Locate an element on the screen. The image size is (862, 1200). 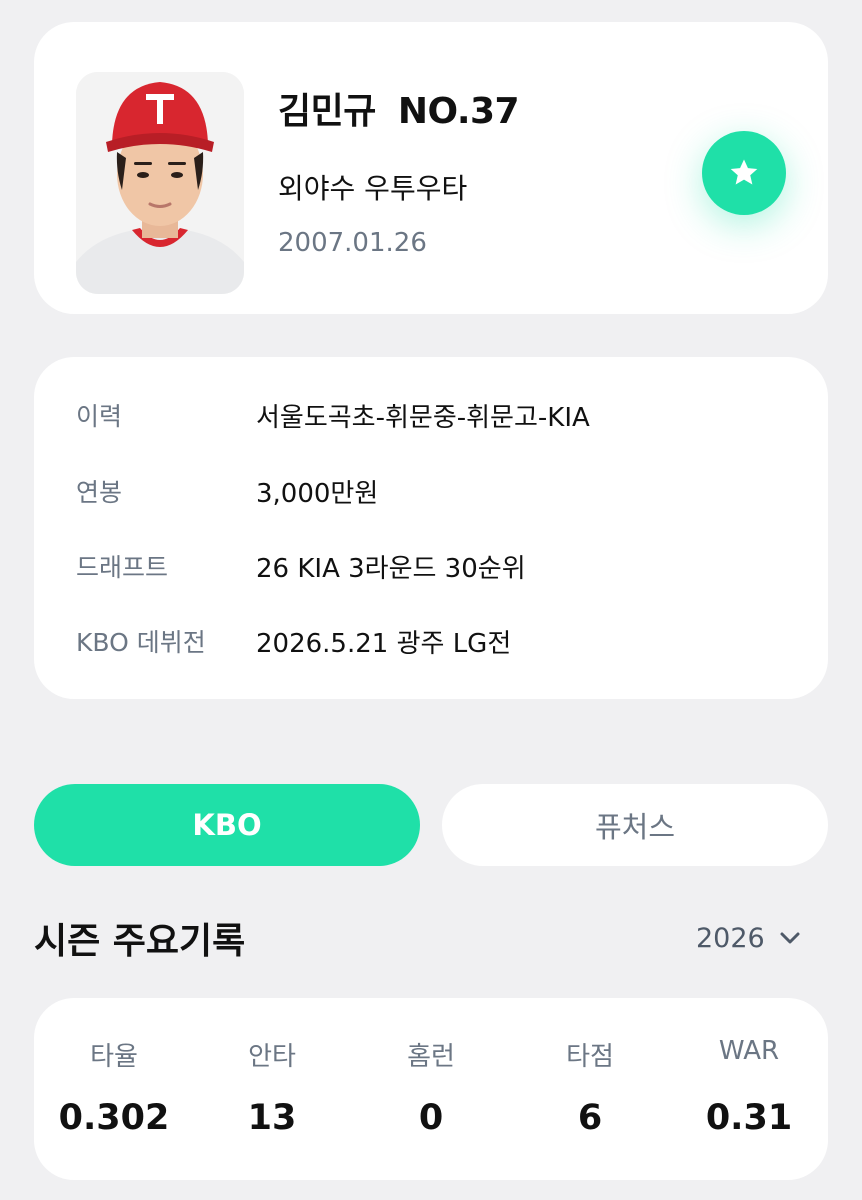
stat-batting-average: 타율 0.302 is located at coordinates (114, 1089).